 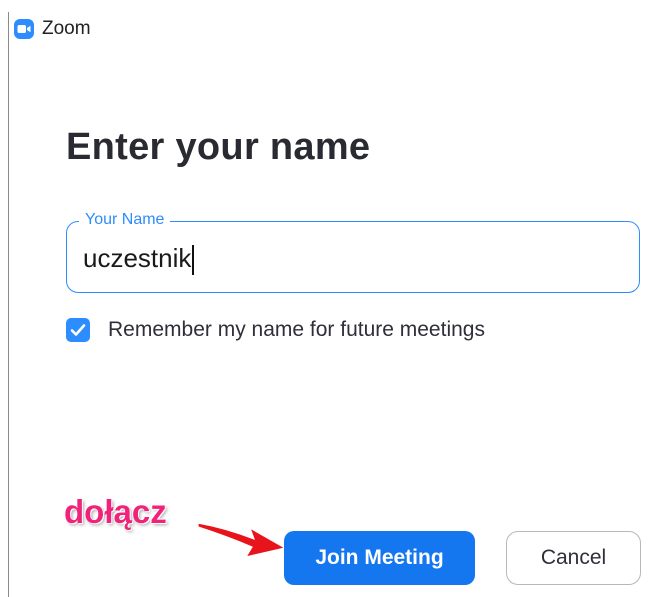 I want to click on your-name-input: uczestnik, so click(x=139, y=259).